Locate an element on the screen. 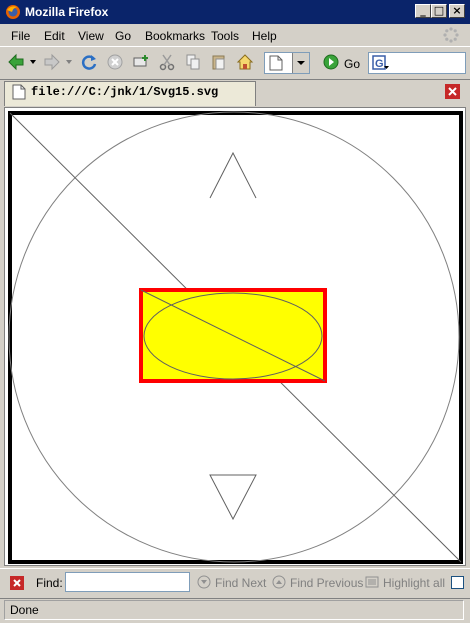 The image size is (470, 623). forward-icon is located at coordinates (52, 62).